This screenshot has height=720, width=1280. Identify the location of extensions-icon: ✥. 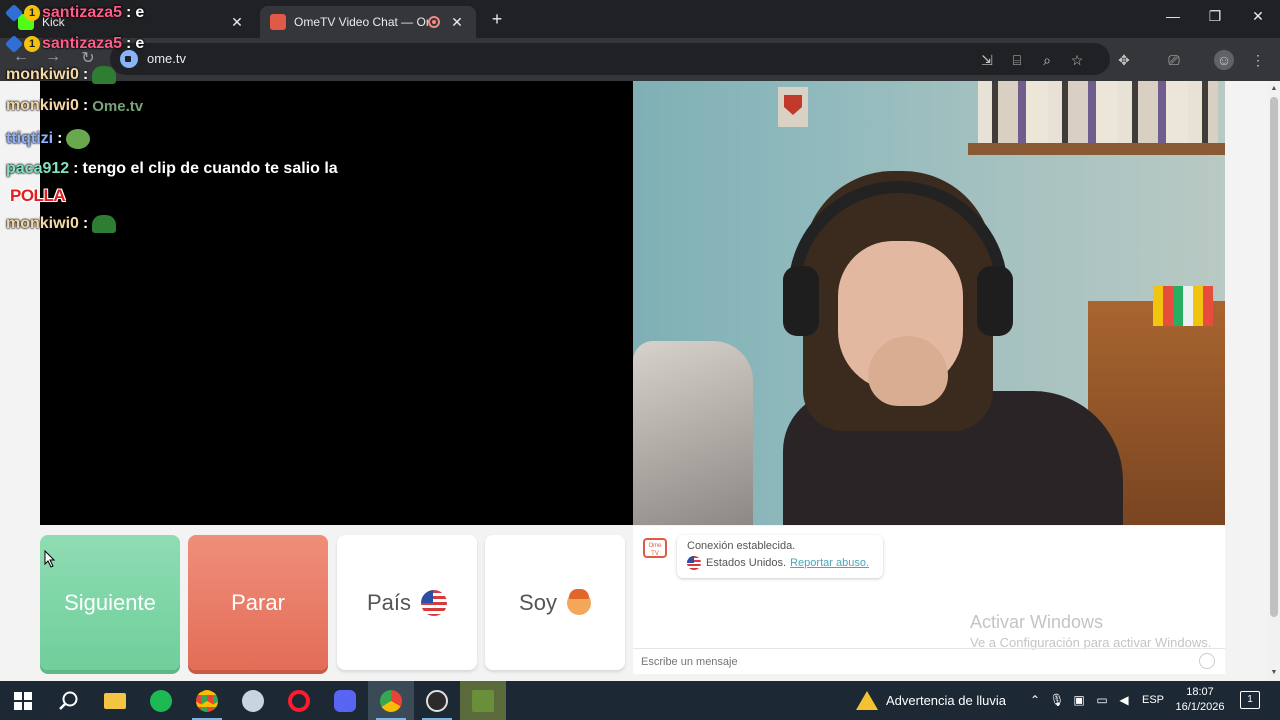
(1124, 60).